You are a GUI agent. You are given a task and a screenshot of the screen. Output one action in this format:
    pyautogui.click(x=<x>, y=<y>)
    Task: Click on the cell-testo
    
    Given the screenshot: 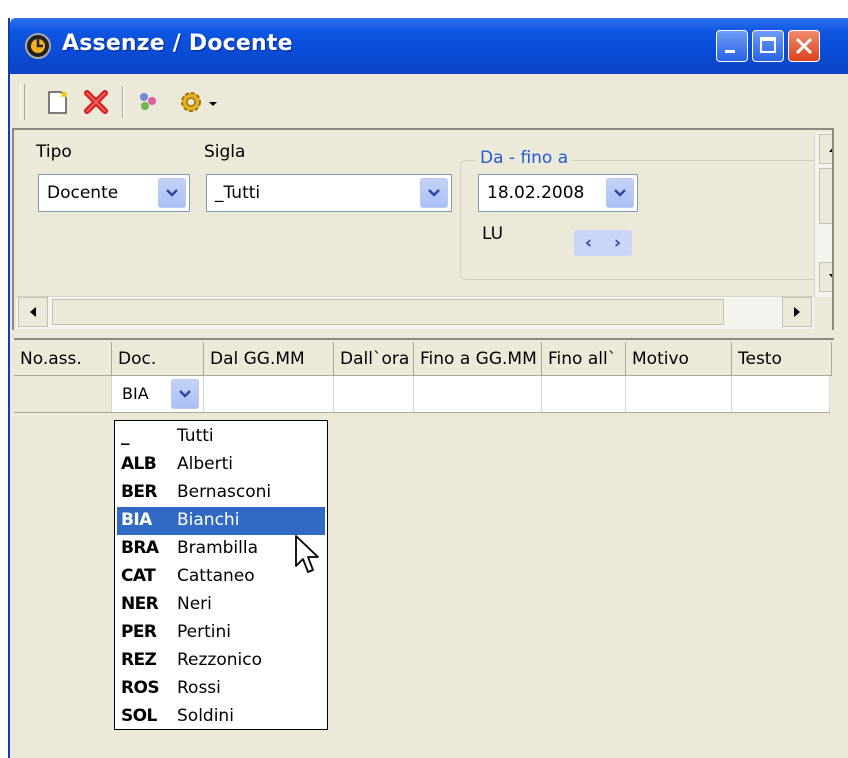 What is the action you would take?
    pyautogui.click(x=781, y=394)
    